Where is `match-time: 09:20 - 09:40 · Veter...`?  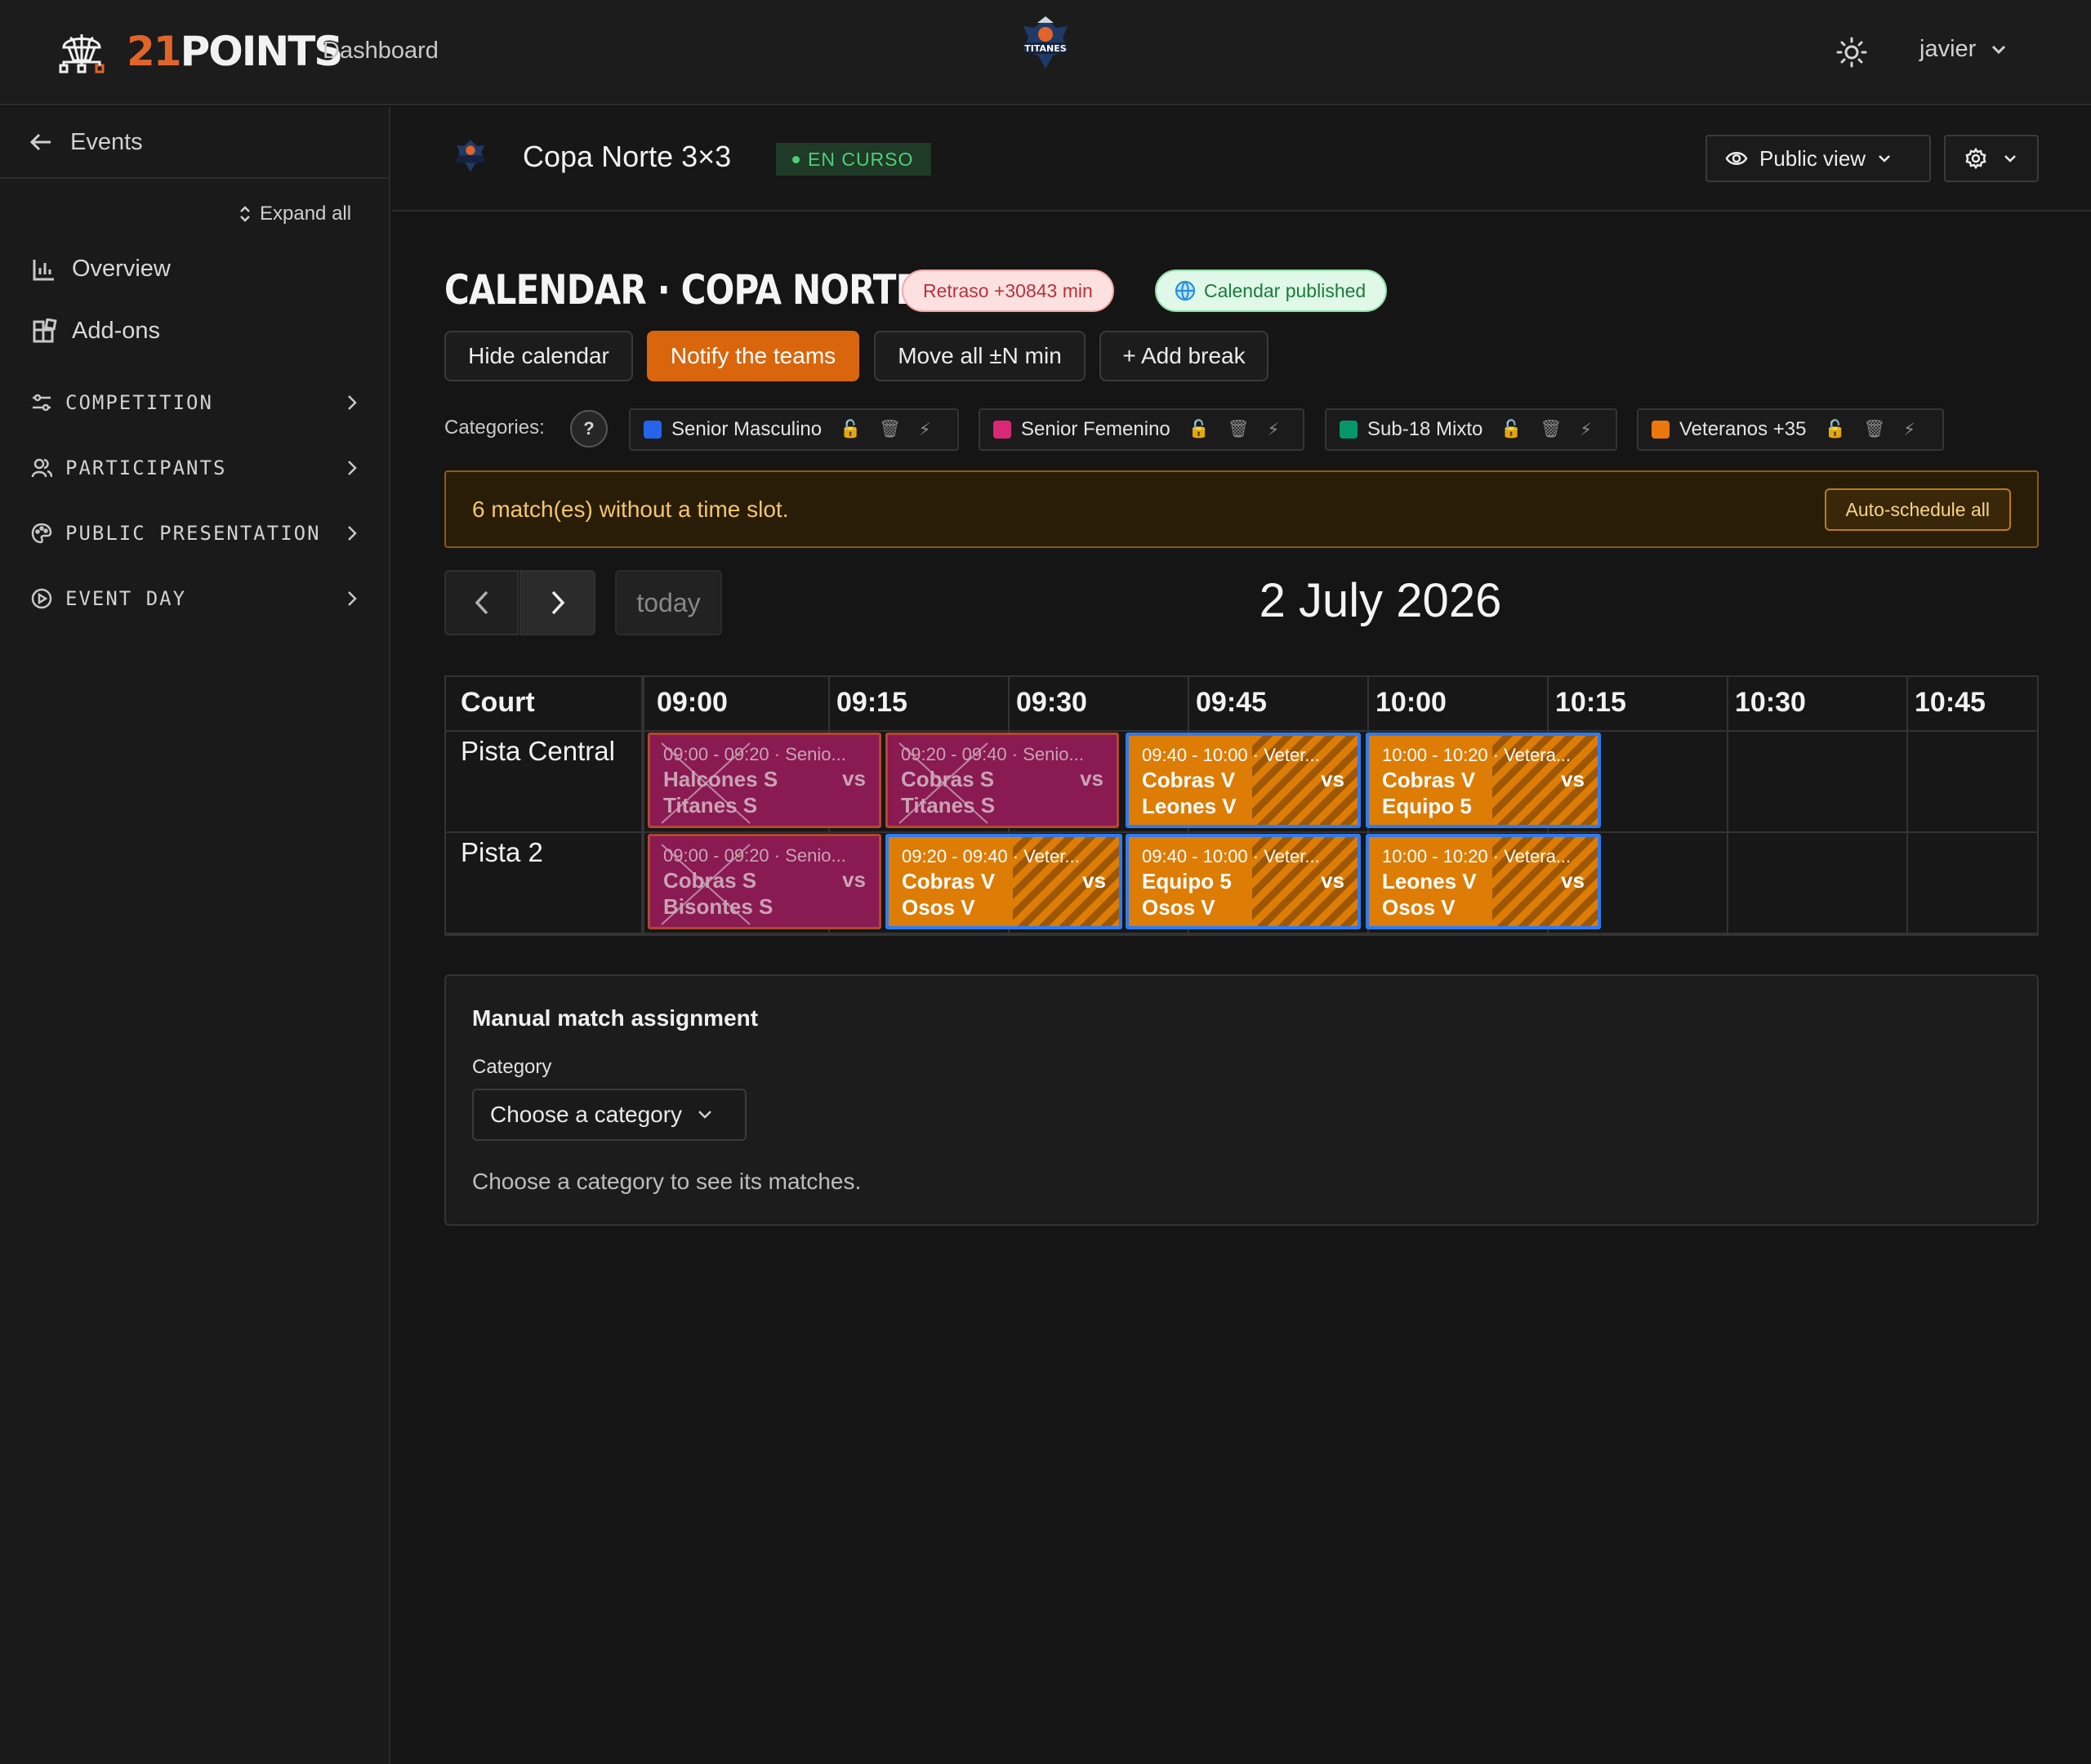
match-time: 09:20 - 09:40 · Veter... is located at coordinates (991, 856).